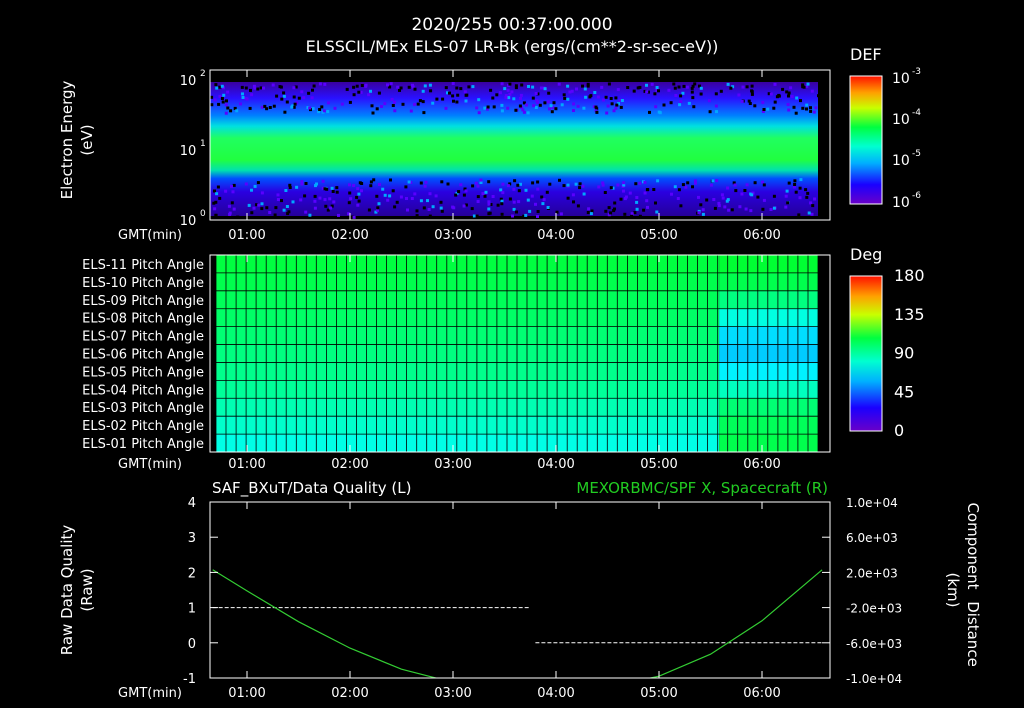 The width and height of the screenshot is (1024, 708). Describe the element at coordinates (866, 140) in the screenshot. I see `def-colorbar` at that location.